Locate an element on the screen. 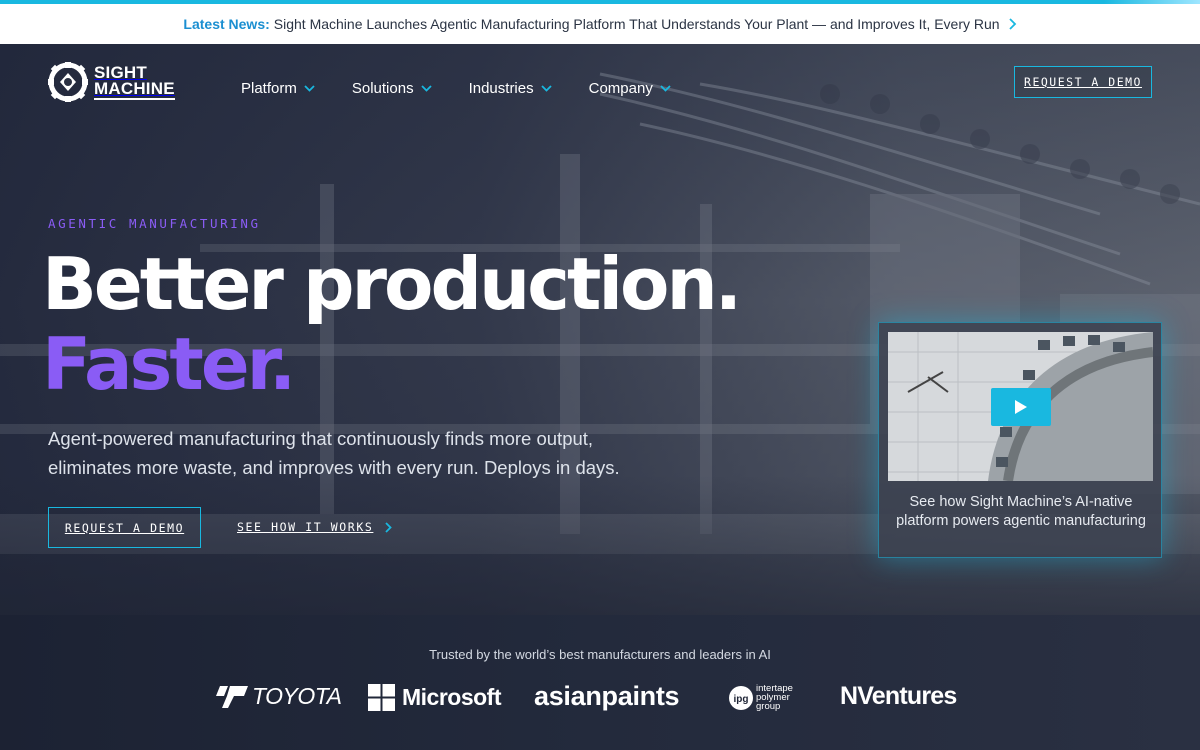 The height and width of the screenshot is (750, 1200). hero-eyebrow: AGENTIC MANUFACTURING is located at coordinates (154, 223).